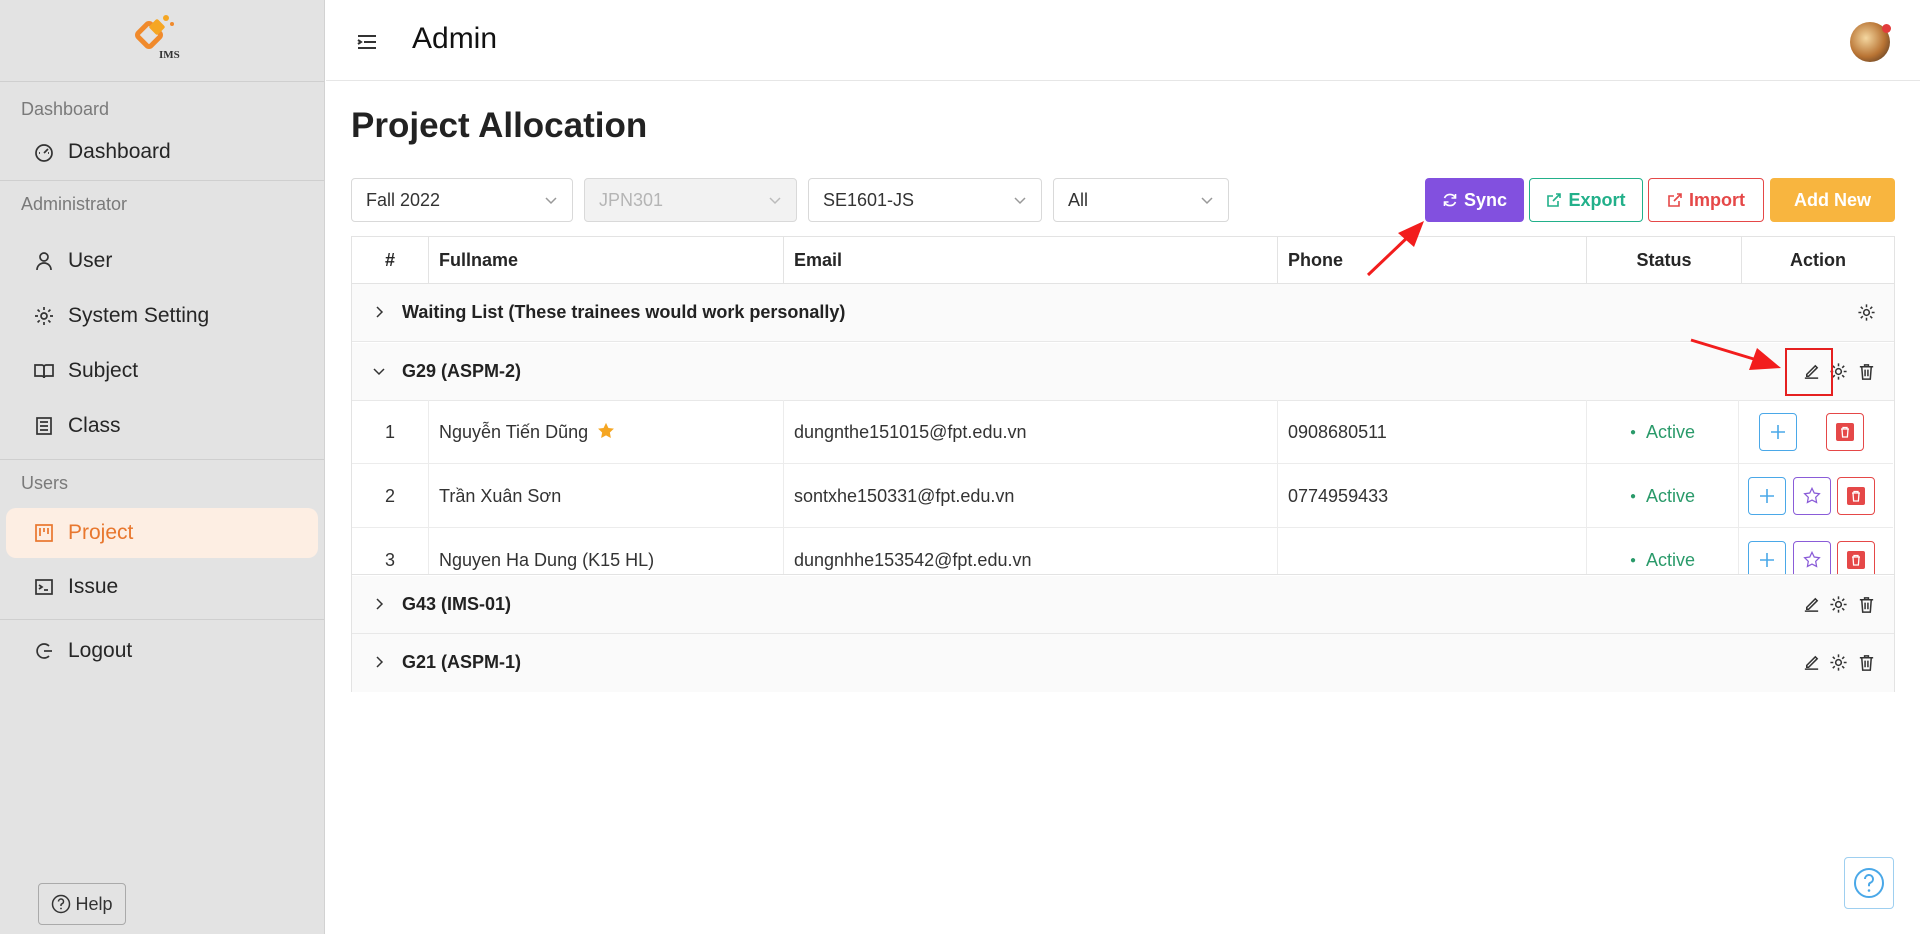 The width and height of the screenshot is (1920, 934). Describe the element at coordinates (1450, 200) in the screenshot. I see `sync-icon` at that location.